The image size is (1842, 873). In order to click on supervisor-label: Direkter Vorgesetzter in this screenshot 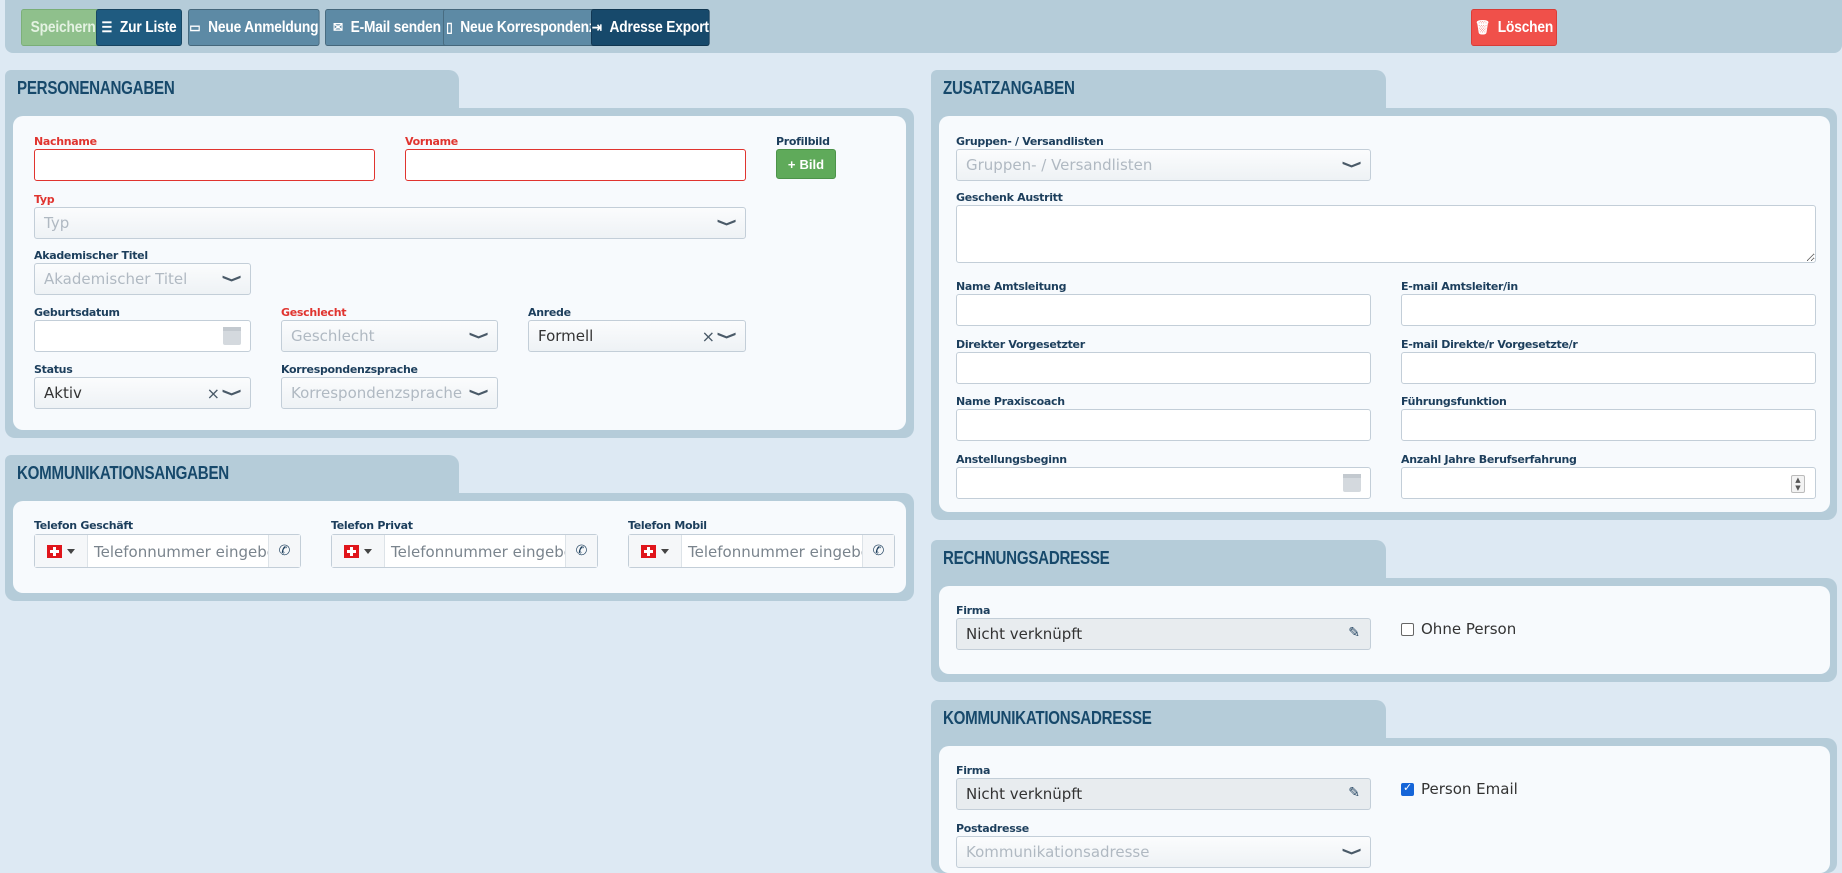, I will do `click(1020, 344)`.